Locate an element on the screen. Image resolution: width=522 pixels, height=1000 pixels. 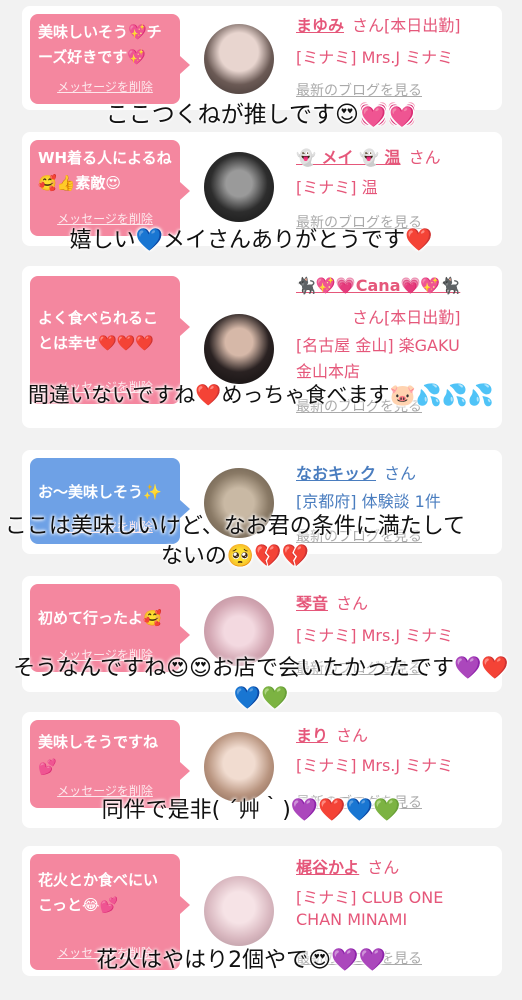
message-text: 美味しいそう💖チーズ好きです💖 is located at coordinates (100, 44).